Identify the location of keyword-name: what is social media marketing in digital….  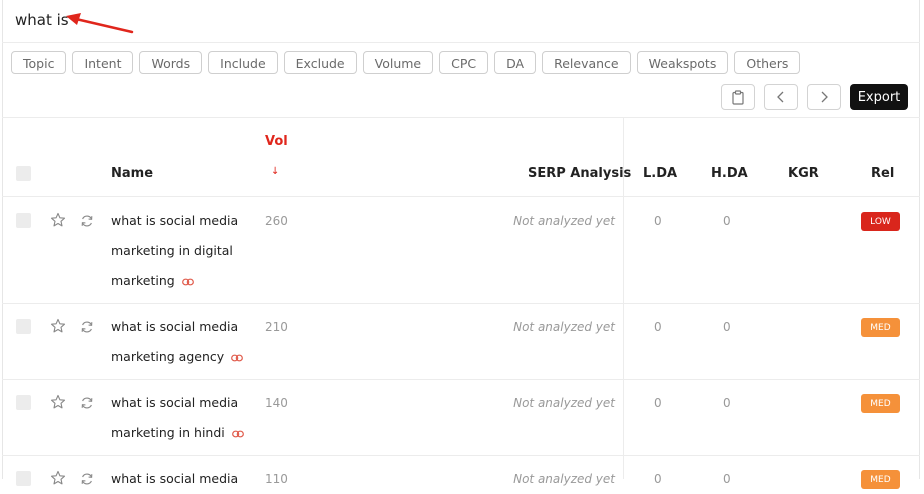
(181, 251).